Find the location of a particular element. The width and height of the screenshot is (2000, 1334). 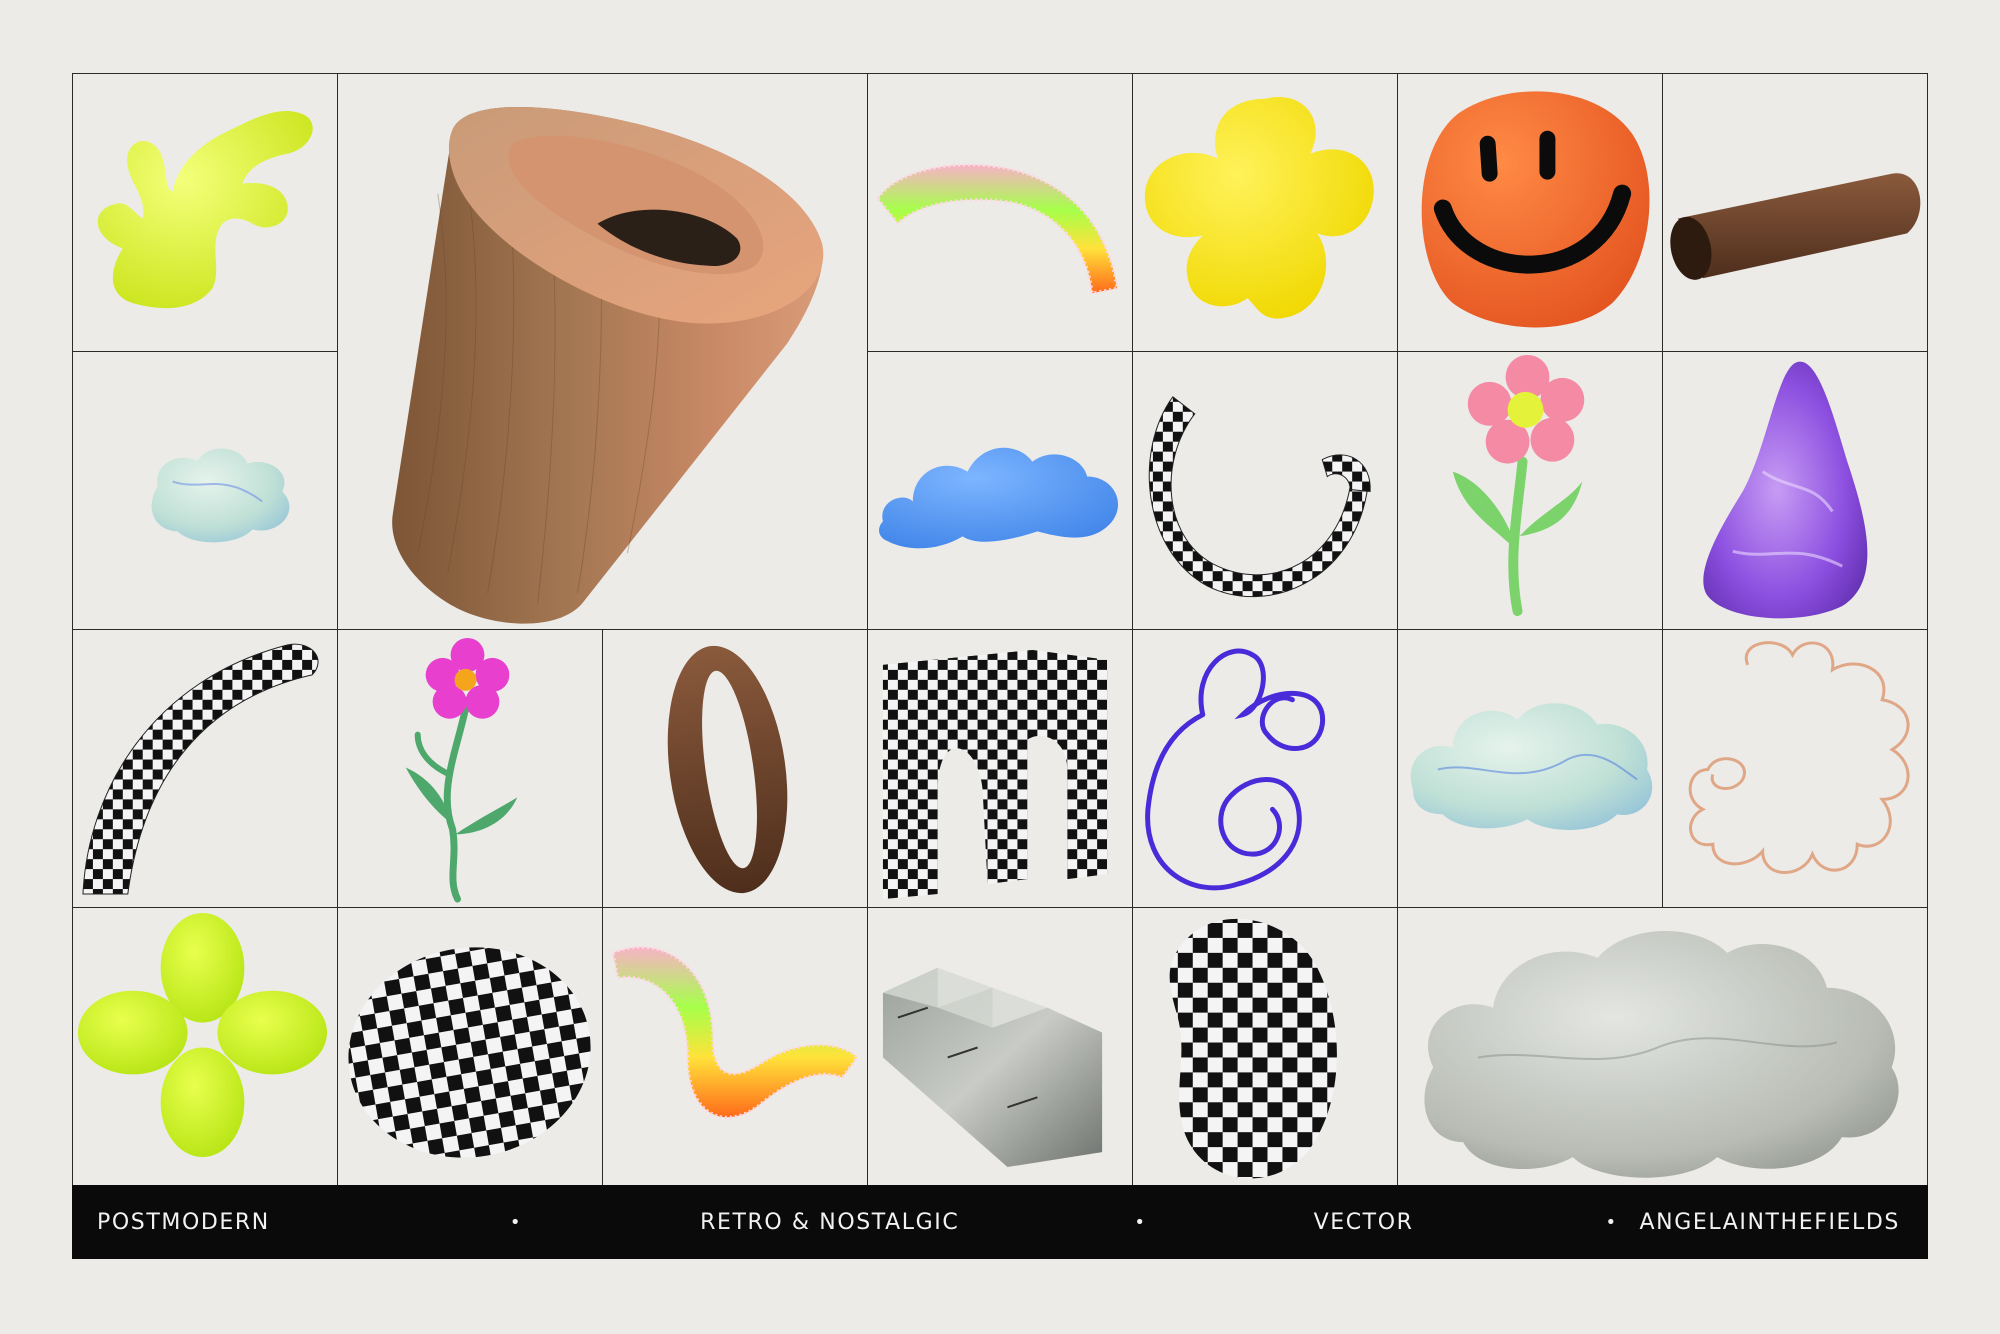

cell-blue-fuzzy-cloud is located at coordinates (1000, 491).